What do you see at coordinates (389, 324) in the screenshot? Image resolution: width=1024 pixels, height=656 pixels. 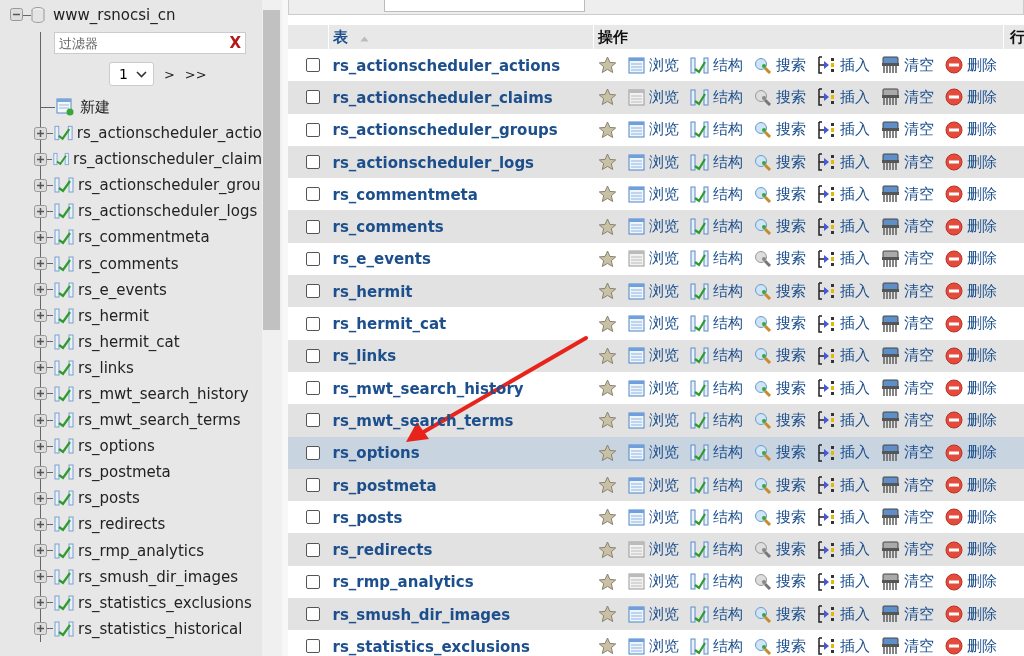 I see `table-name-link: rs_hermit_cat` at bounding box center [389, 324].